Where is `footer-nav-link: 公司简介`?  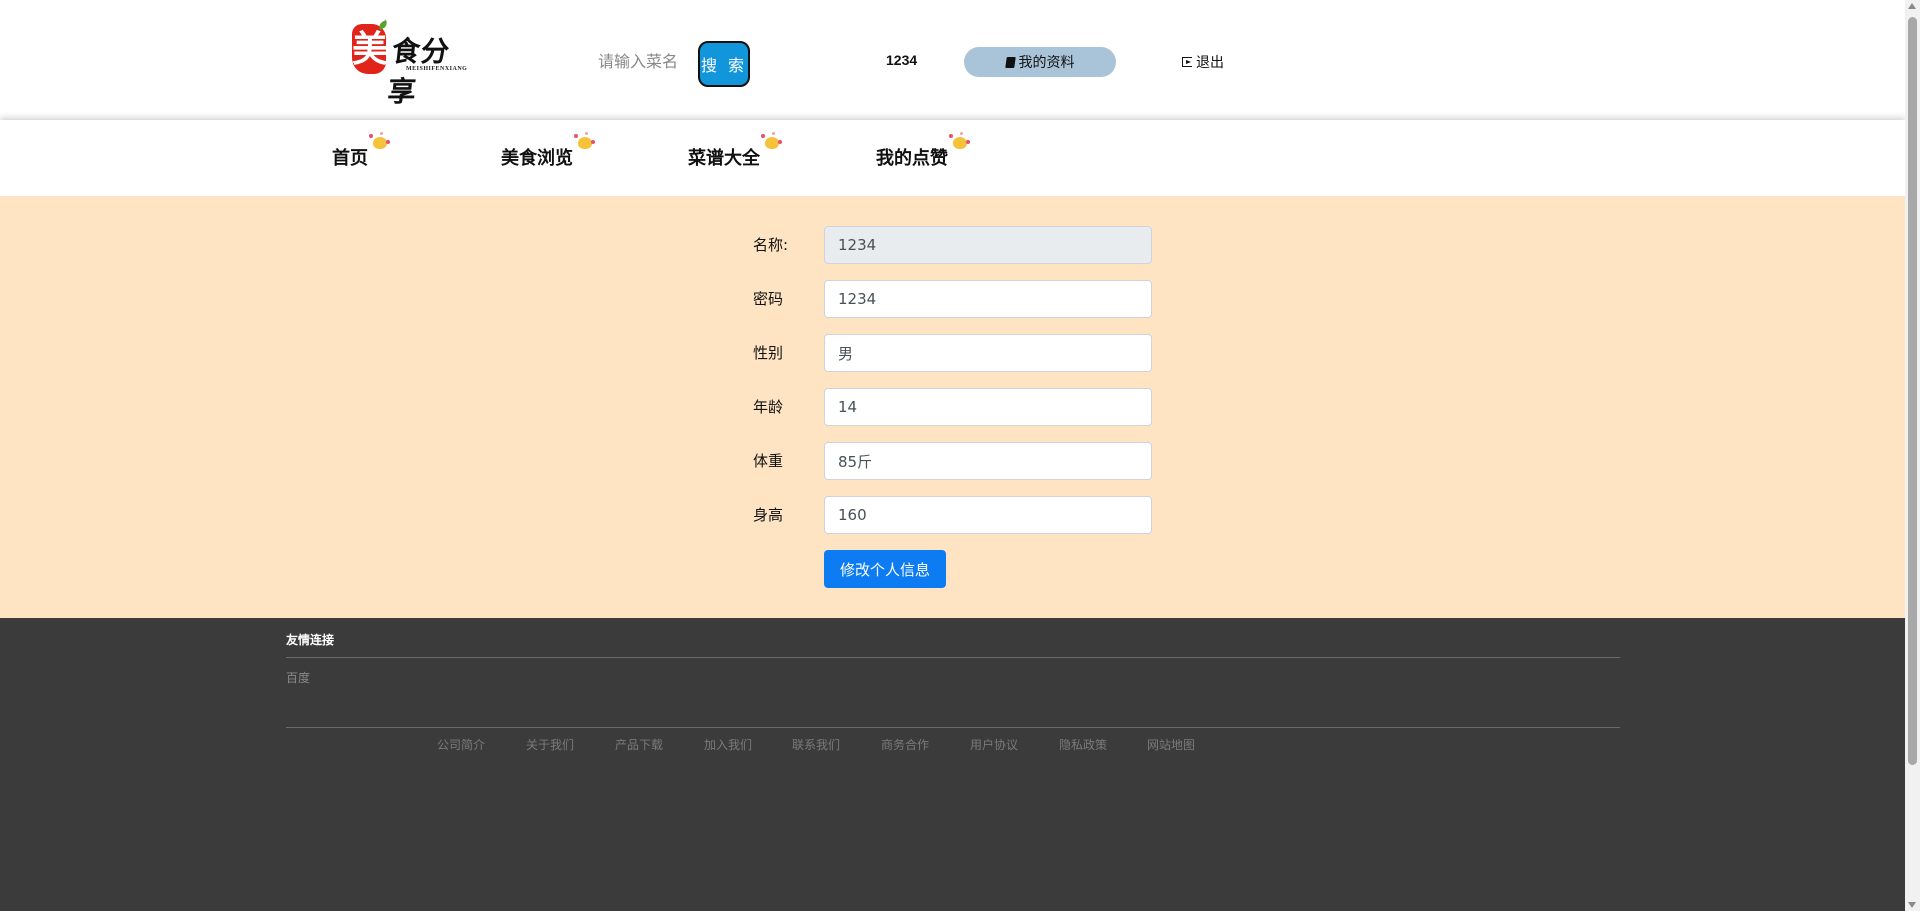
footer-nav-link: 公司简介 is located at coordinates (461, 744).